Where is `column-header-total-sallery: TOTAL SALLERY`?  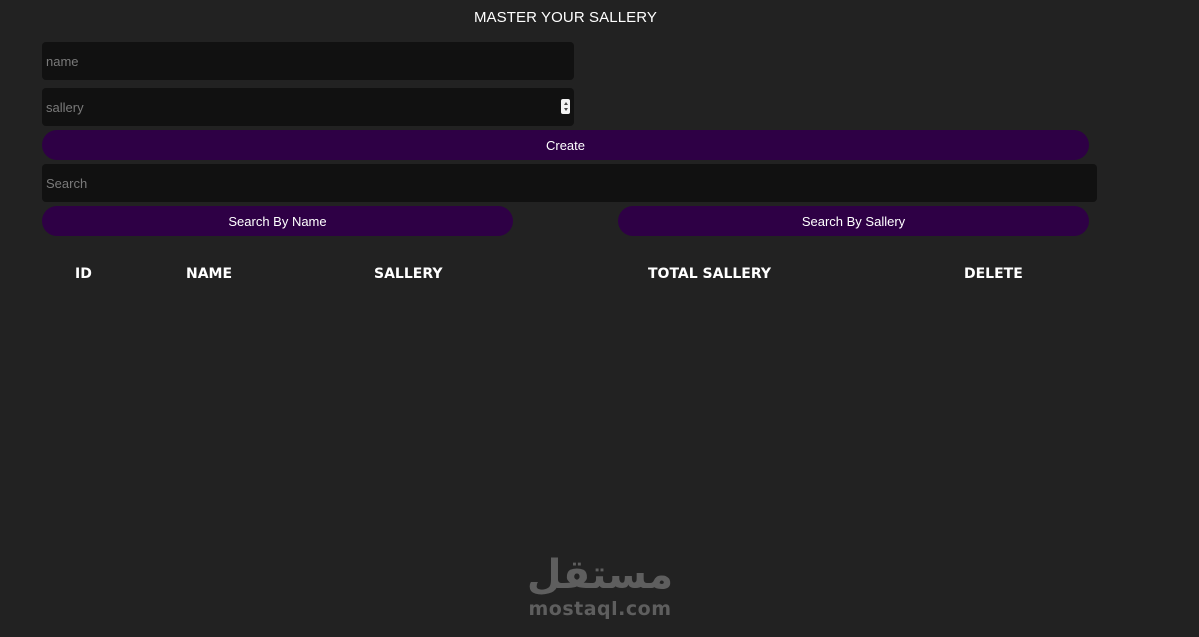 column-header-total-sallery: TOTAL SALLERY is located at coordinates (710, 274).